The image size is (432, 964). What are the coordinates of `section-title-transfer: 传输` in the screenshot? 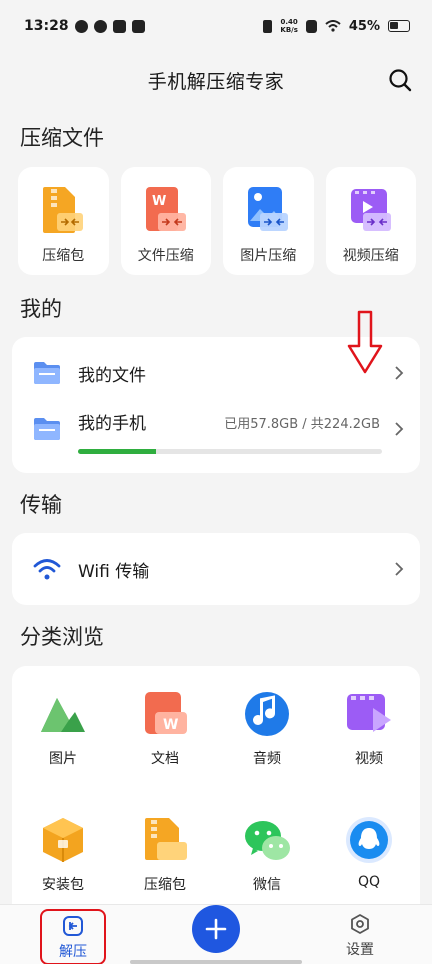 It's located at (41, 505).